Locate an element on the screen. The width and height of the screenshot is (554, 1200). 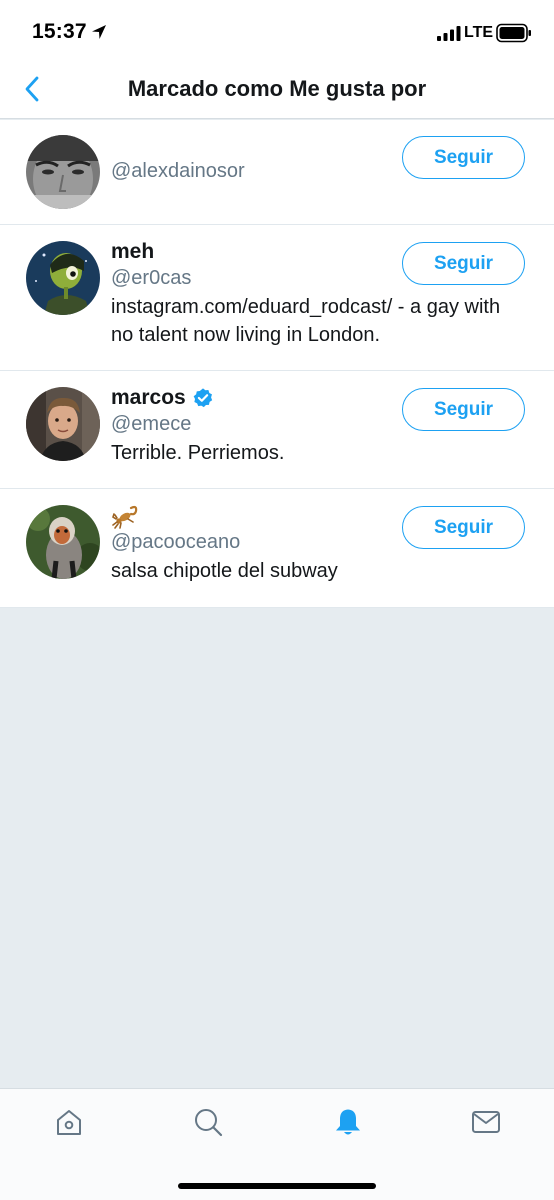
notifications-bell-icon is located at coordinates (348, 1122).